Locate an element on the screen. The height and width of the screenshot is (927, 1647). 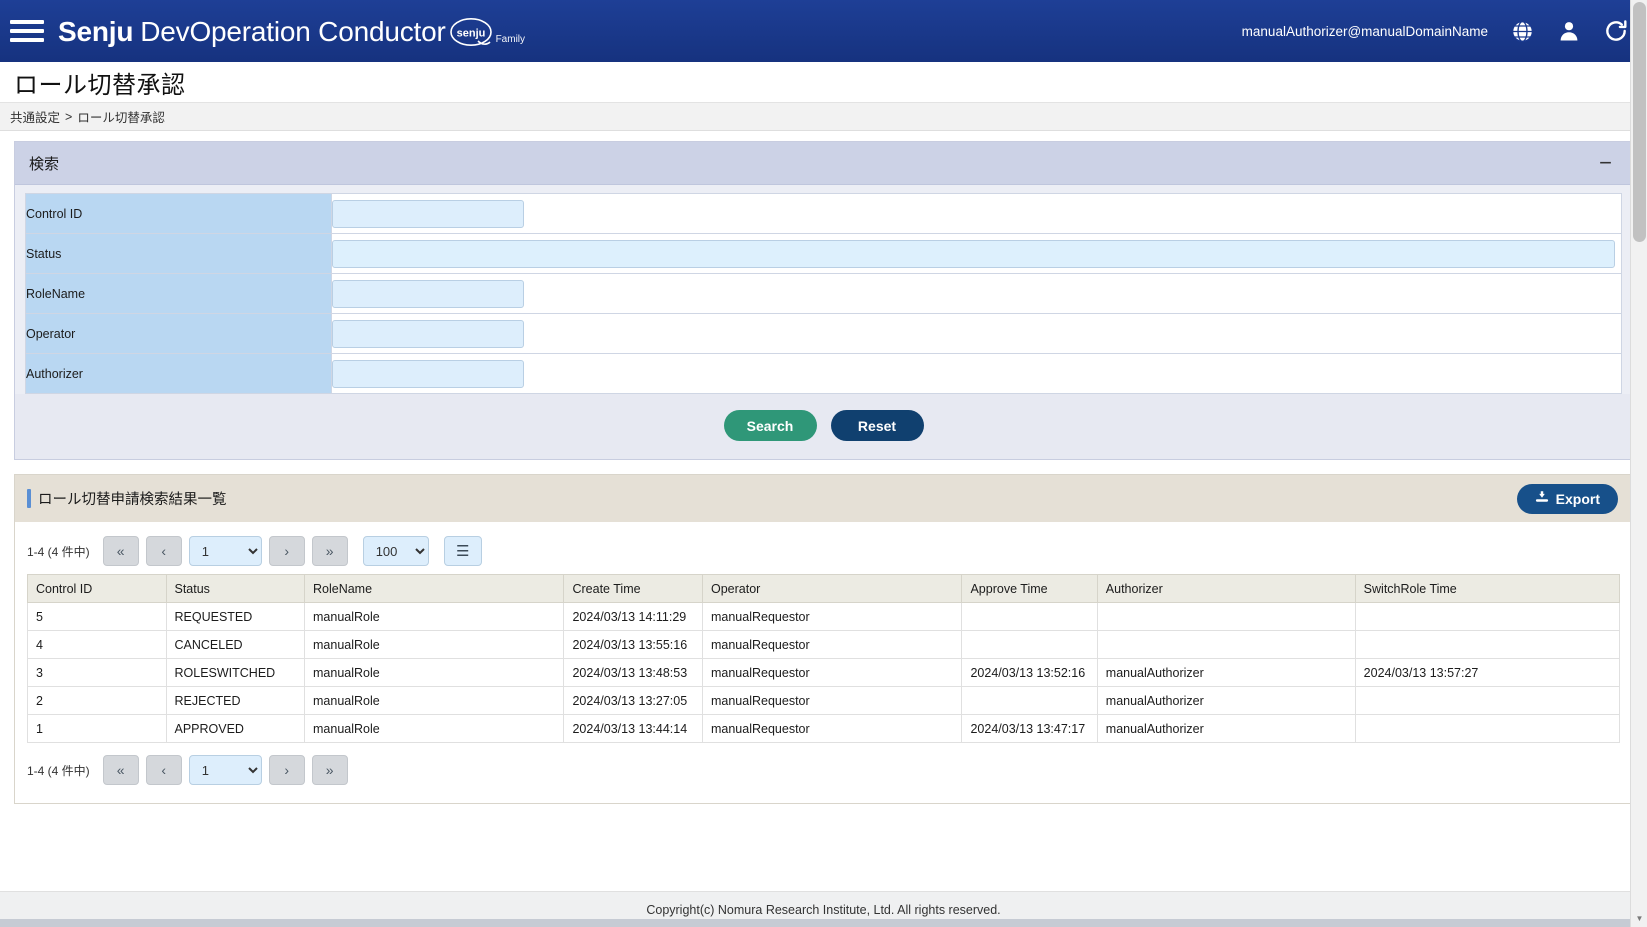
column-header: Create Time is located at coordinates (633, 588).